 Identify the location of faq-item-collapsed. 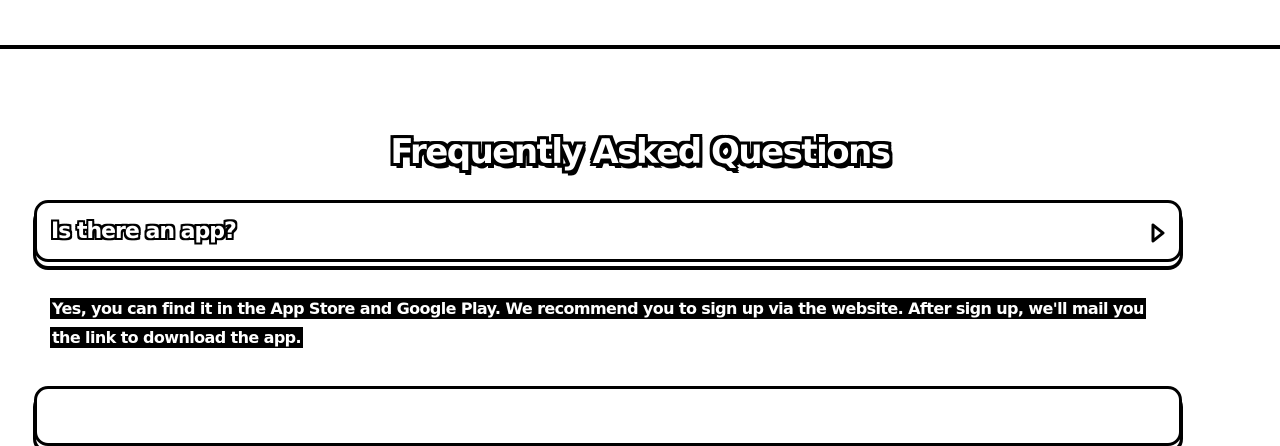
(608, 416).